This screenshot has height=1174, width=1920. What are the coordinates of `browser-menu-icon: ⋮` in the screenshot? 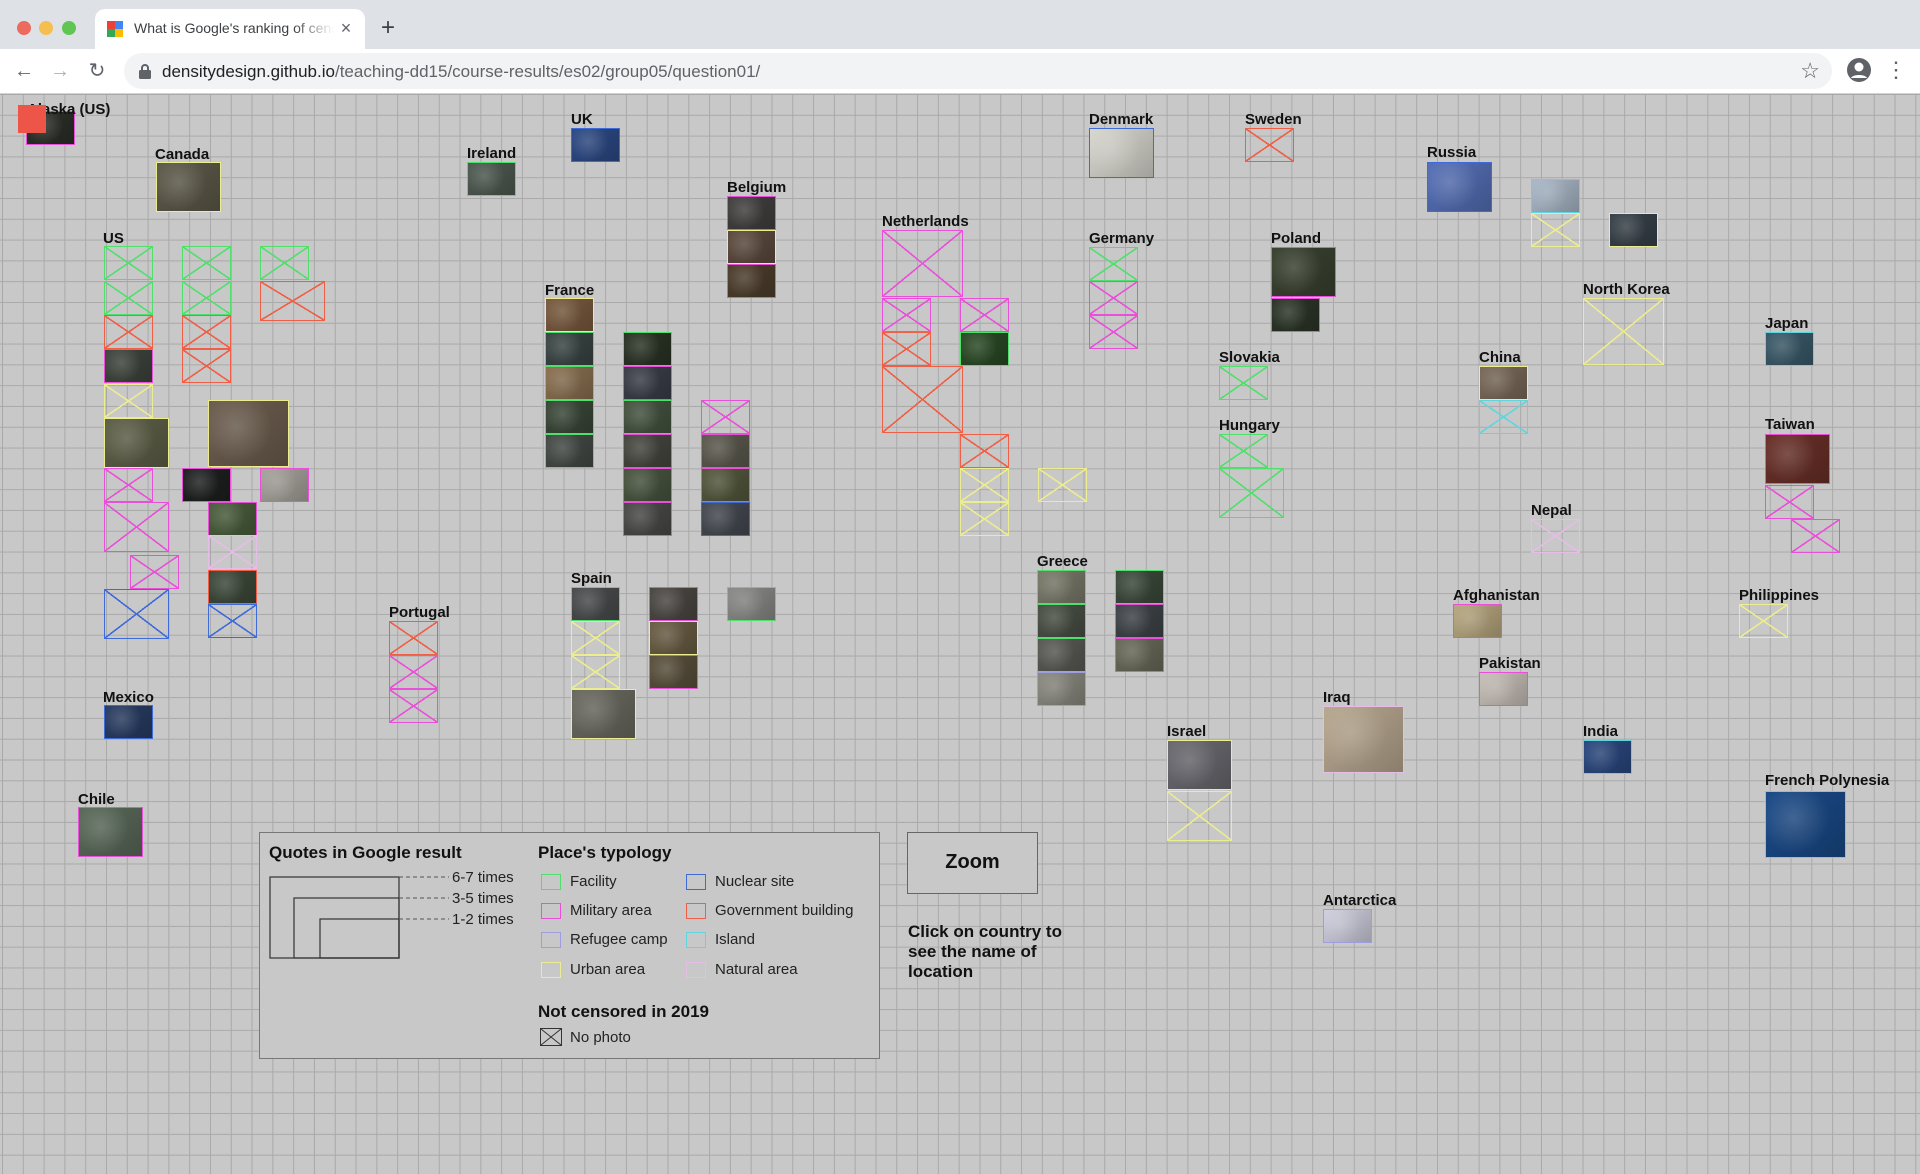 It's located at (1896, 71).